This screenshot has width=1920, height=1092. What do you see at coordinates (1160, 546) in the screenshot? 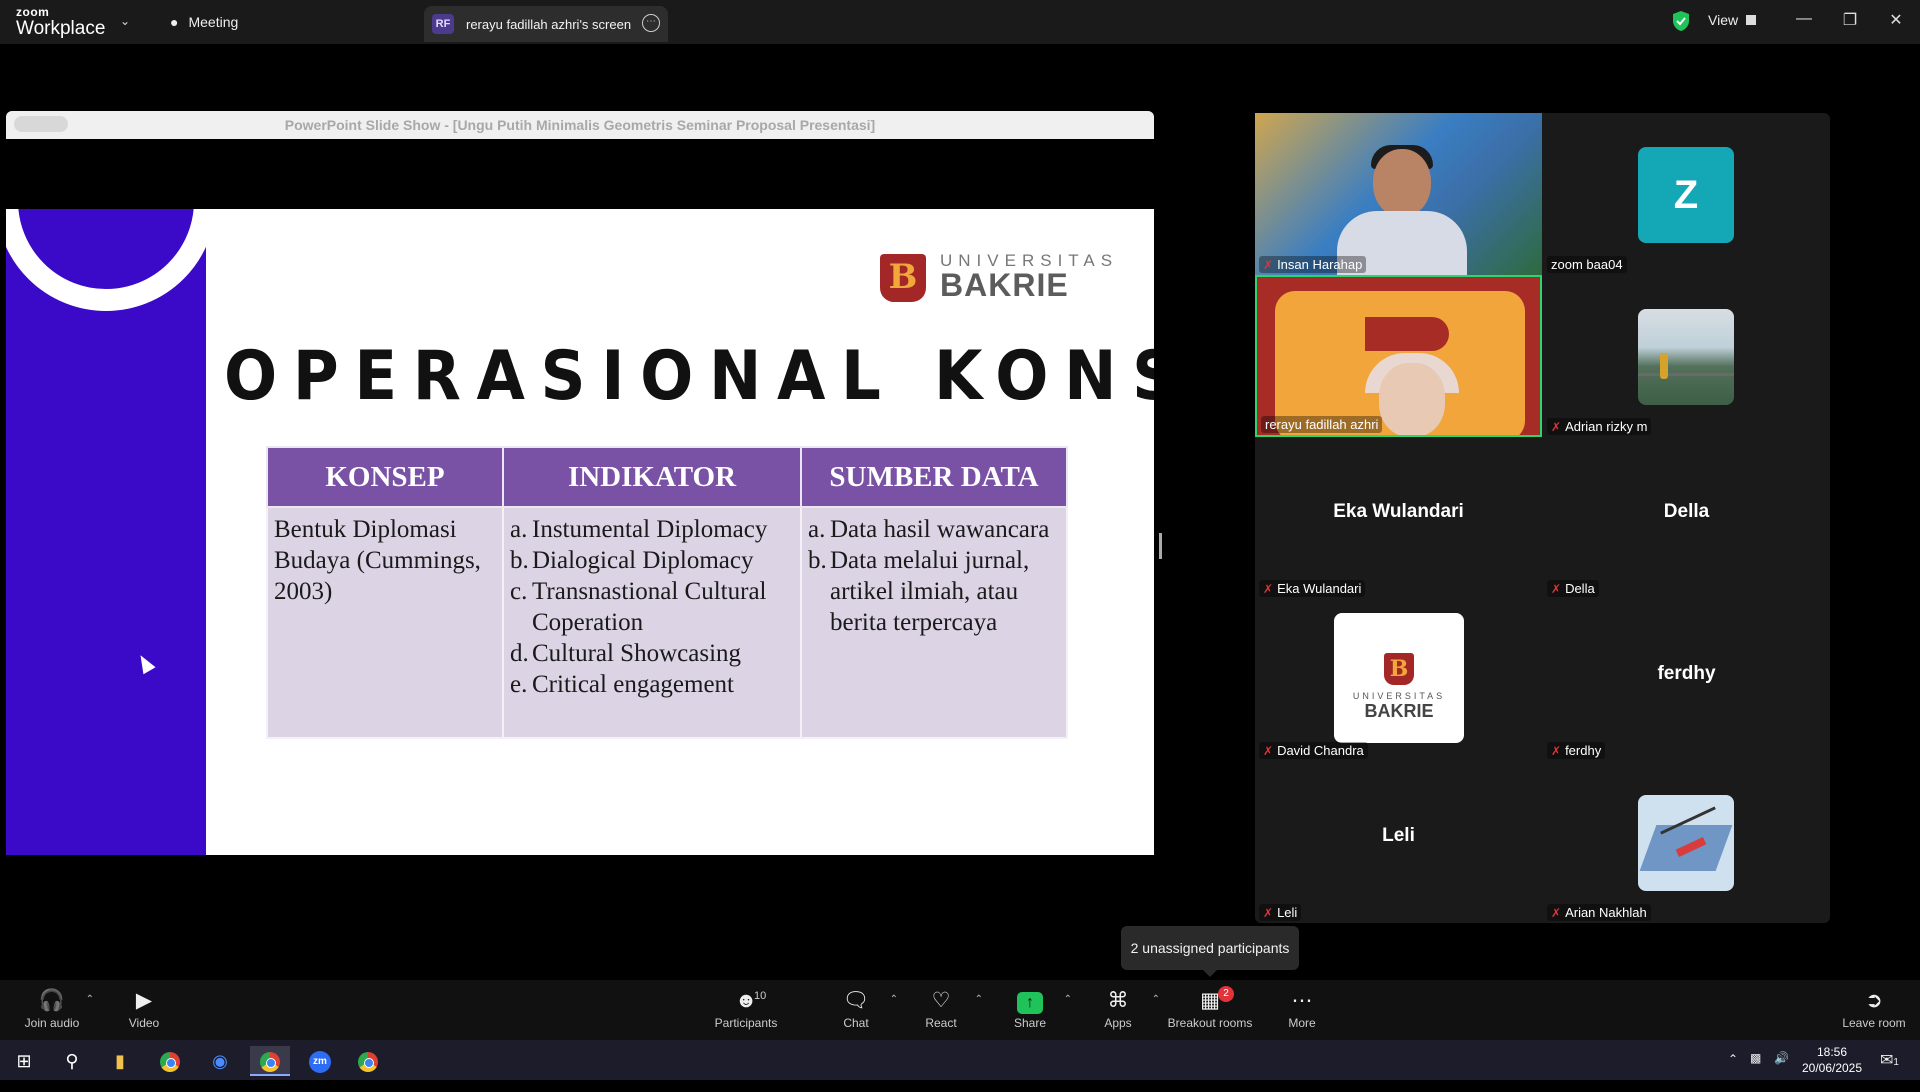
I see `resize-handle` at bounding box center [1160, 546].